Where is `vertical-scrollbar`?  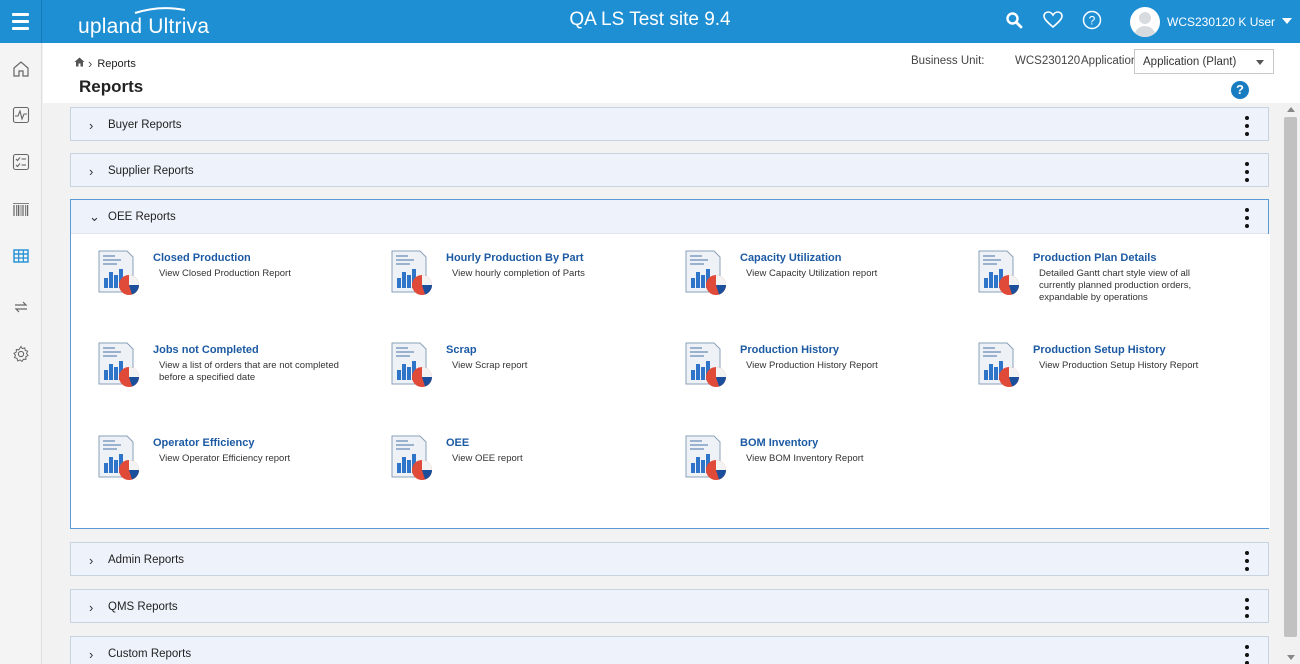
vertical-scrollbar is located at coordinates (1290, 383).